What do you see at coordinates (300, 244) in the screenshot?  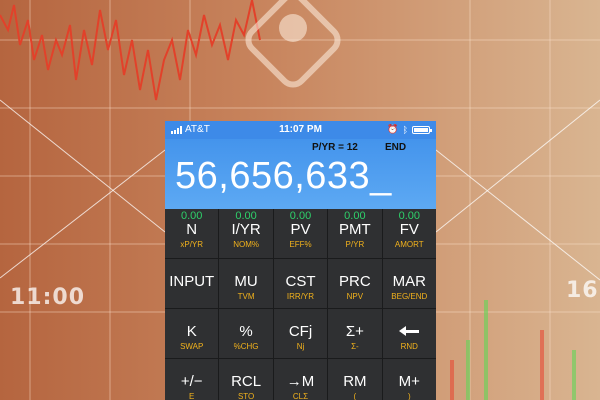 I see `secondary-function: EFF%` at bounding box center [300, 244].